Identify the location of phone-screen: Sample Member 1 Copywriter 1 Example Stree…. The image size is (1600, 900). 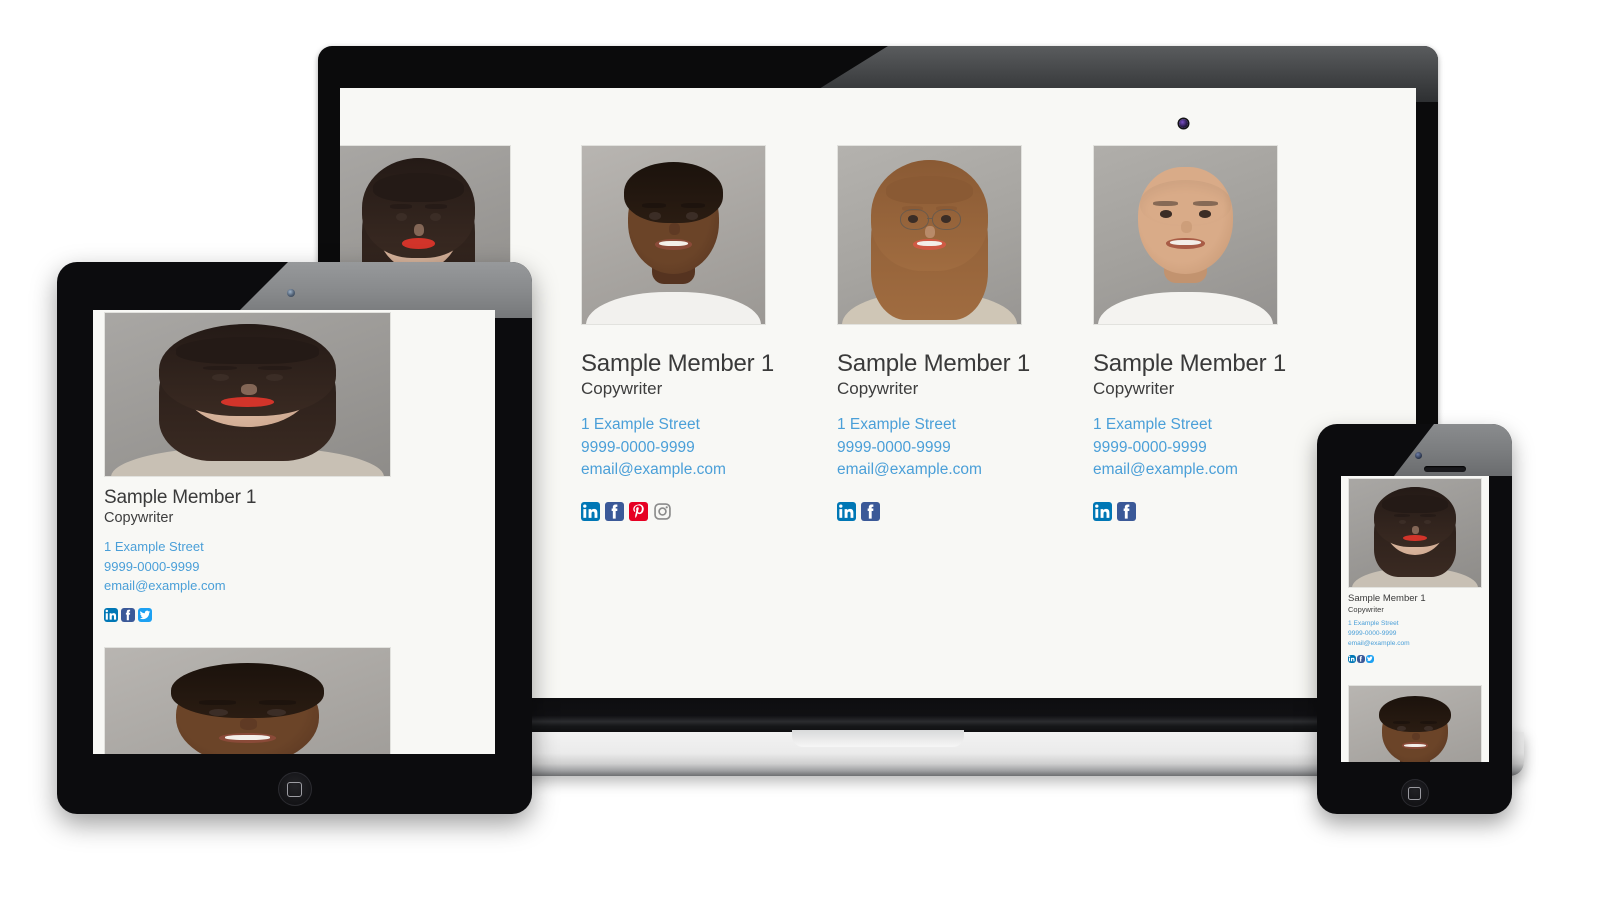
(1415, 619).